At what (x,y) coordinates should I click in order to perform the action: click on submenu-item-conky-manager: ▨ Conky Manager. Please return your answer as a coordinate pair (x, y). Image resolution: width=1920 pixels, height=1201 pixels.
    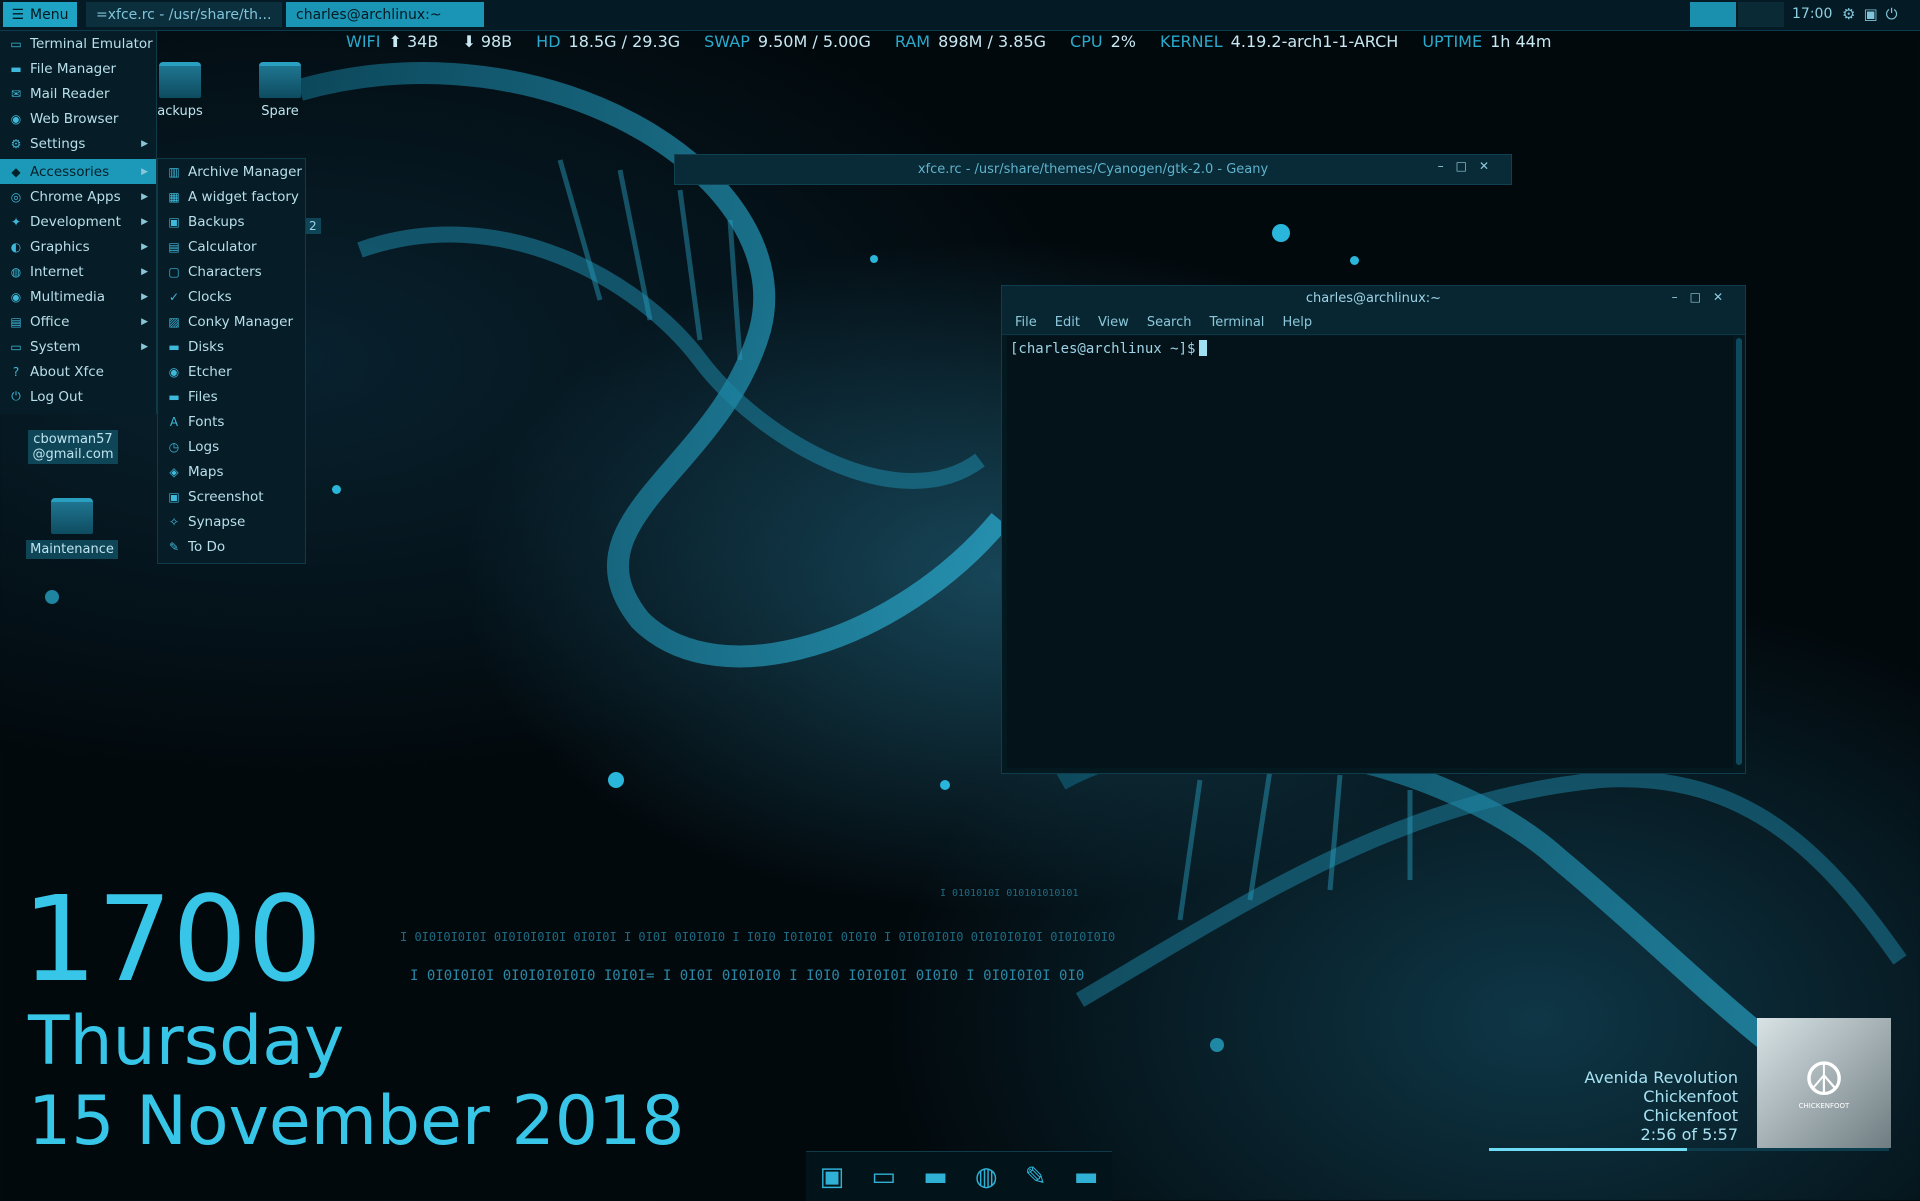
    Looking at the image, I should click on (231, 321).